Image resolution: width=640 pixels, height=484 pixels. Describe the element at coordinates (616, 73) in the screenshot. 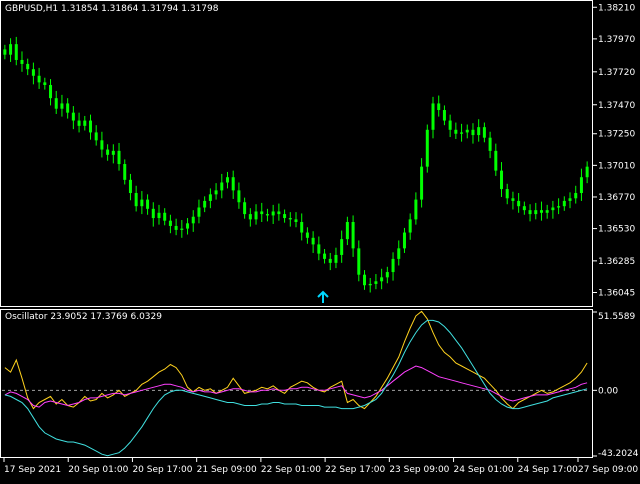

I see `price-tick-label: 1.37720` at that location.